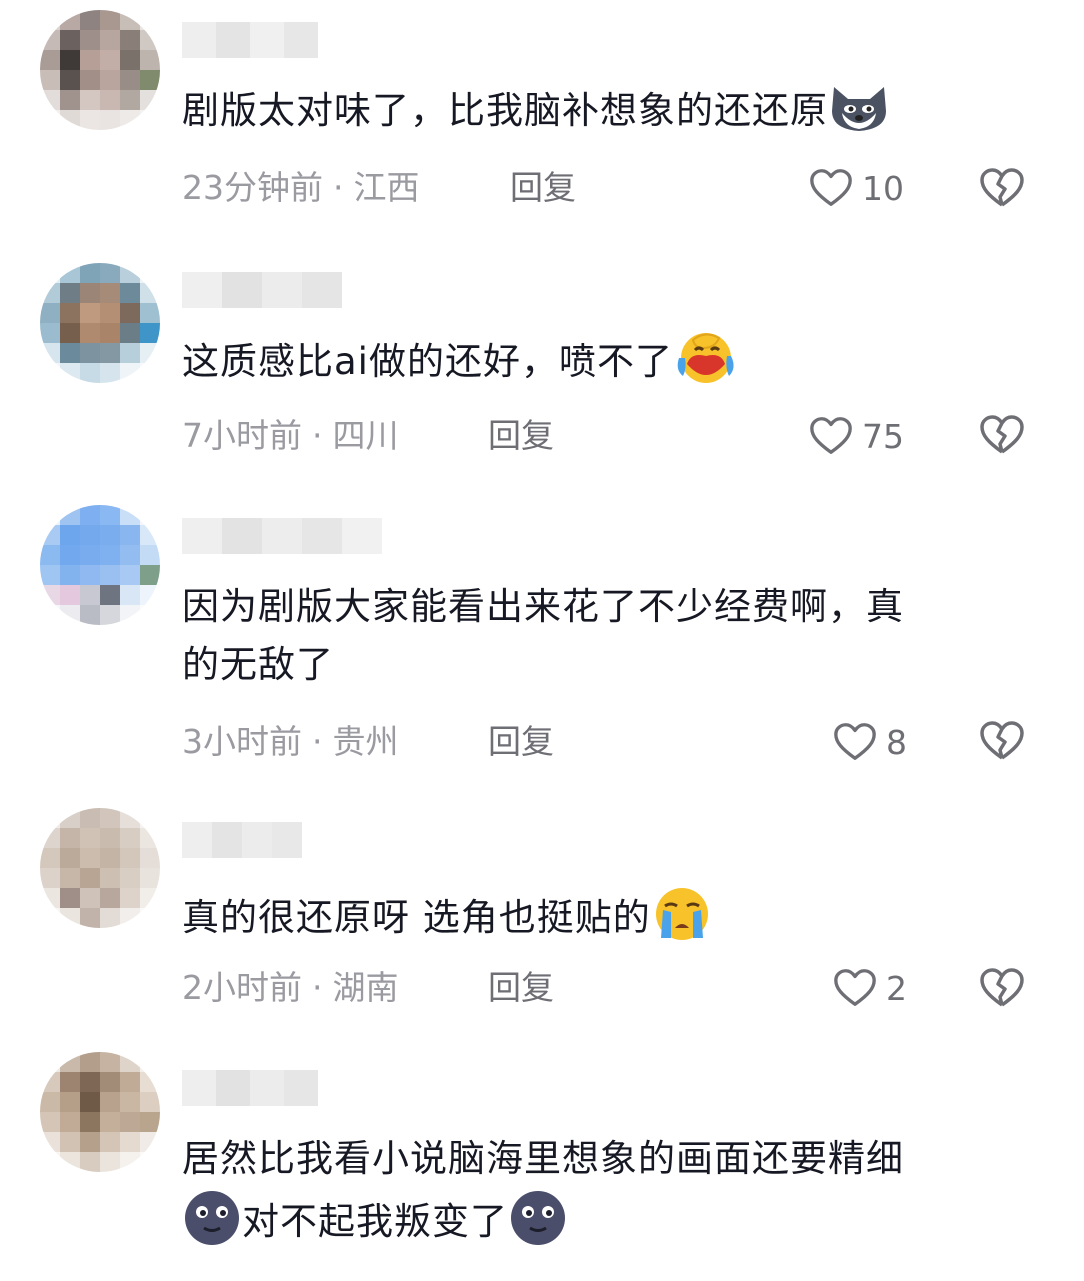 The width and height of the screenshot is (1084, 1281). What do you see at coordinates (609, 1196) in the screenshot?
I see `comment-text: 居然比我看小说脑海里想象的画面还要精细 对不起我叛变了` at bounding box center [609, 1196].